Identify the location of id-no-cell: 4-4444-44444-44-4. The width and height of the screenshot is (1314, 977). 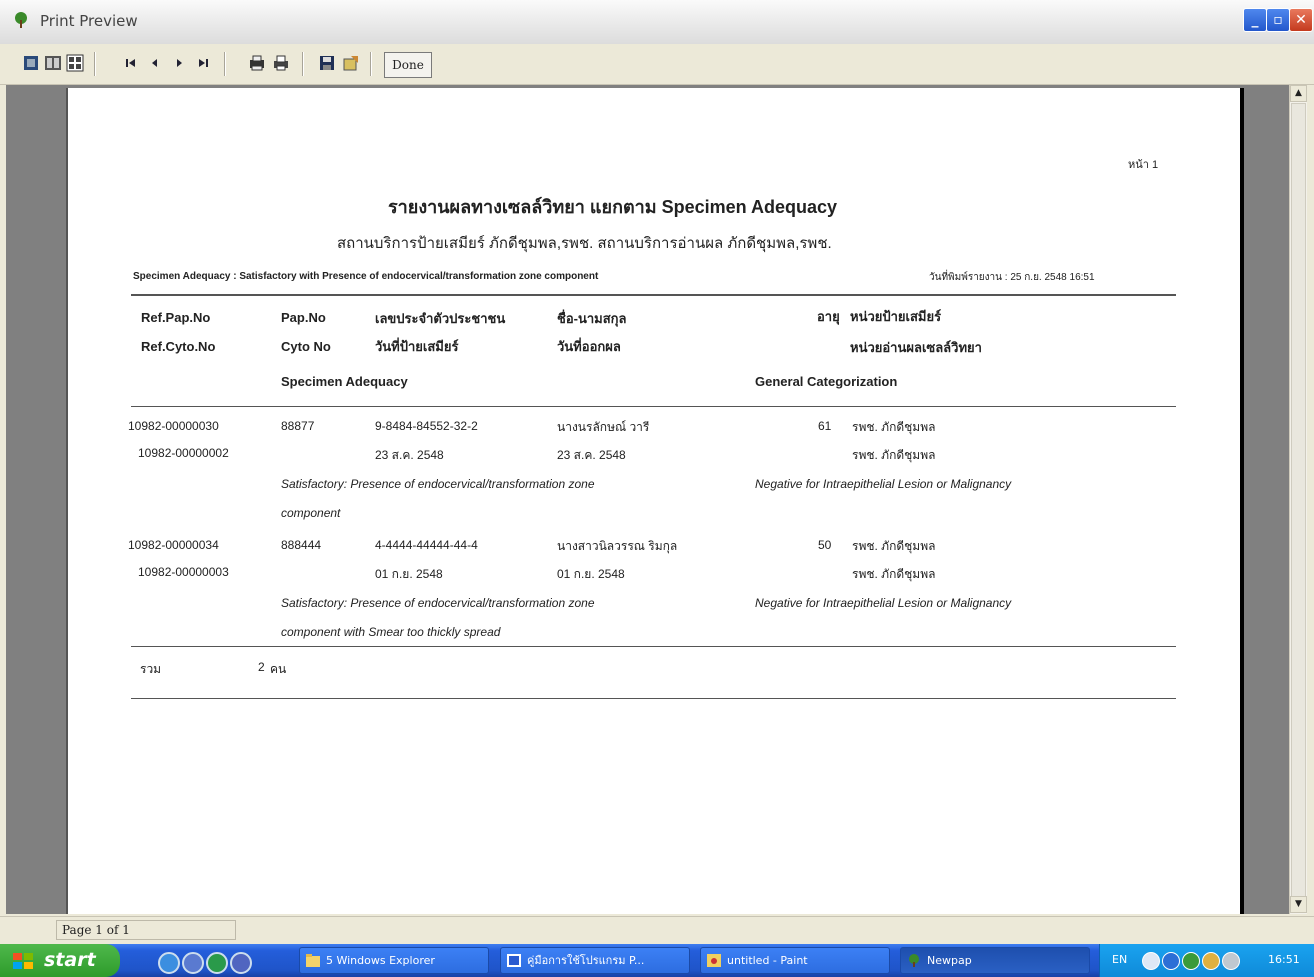
(426, 545).